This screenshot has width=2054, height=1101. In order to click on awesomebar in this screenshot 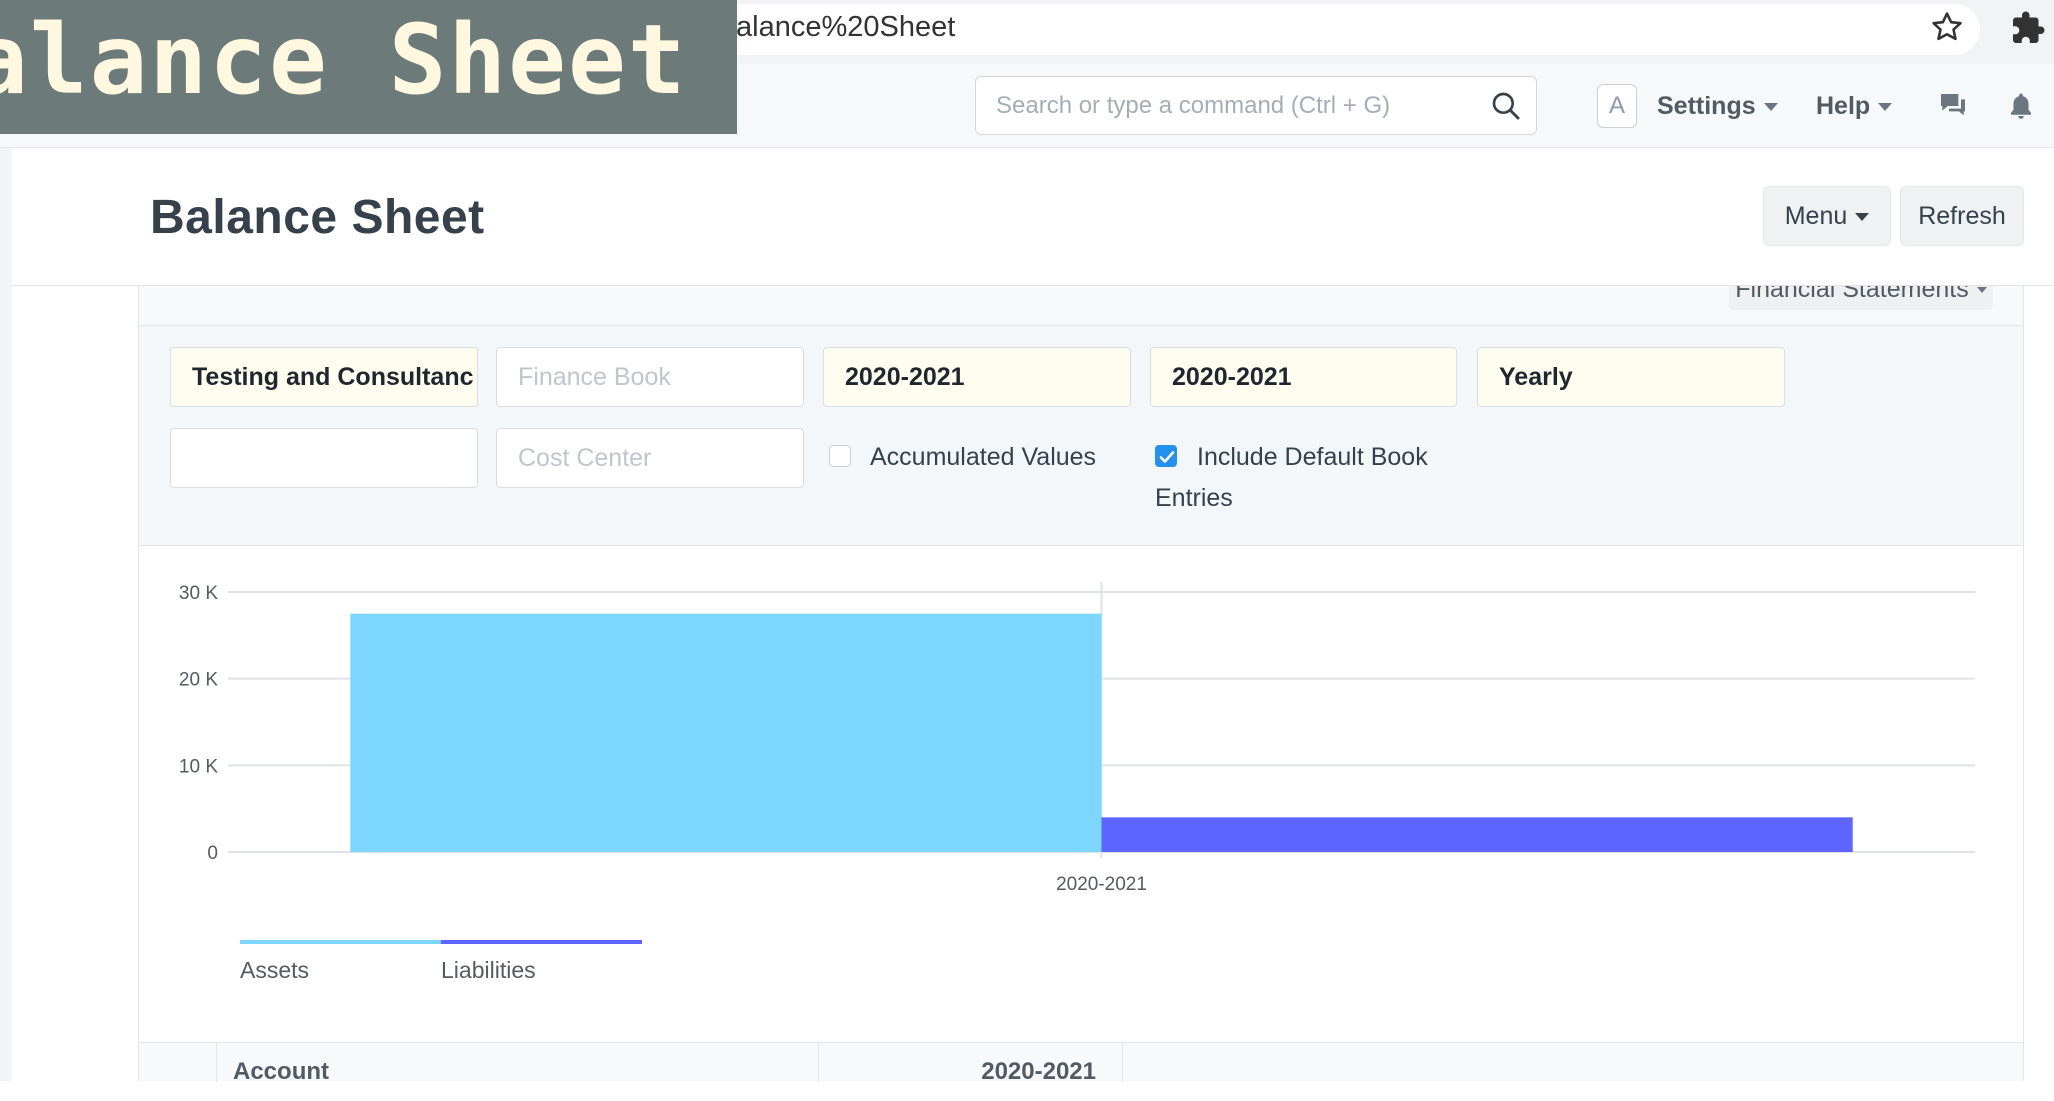, I will do `click(1256, 105)`.